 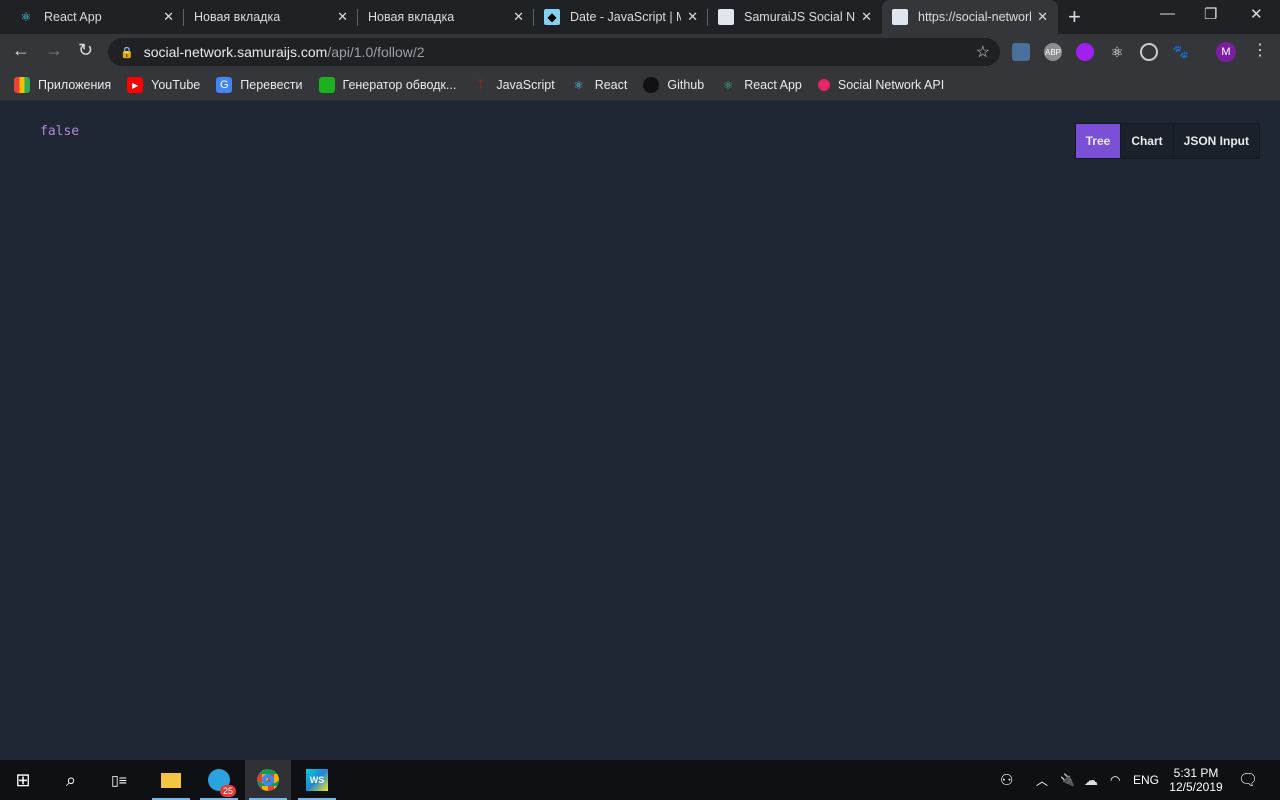 What do you see at coordinates (1248, 780) in the screenshot?
I see `action-center-icon: 🗨` at bounding box center [1248, 780].